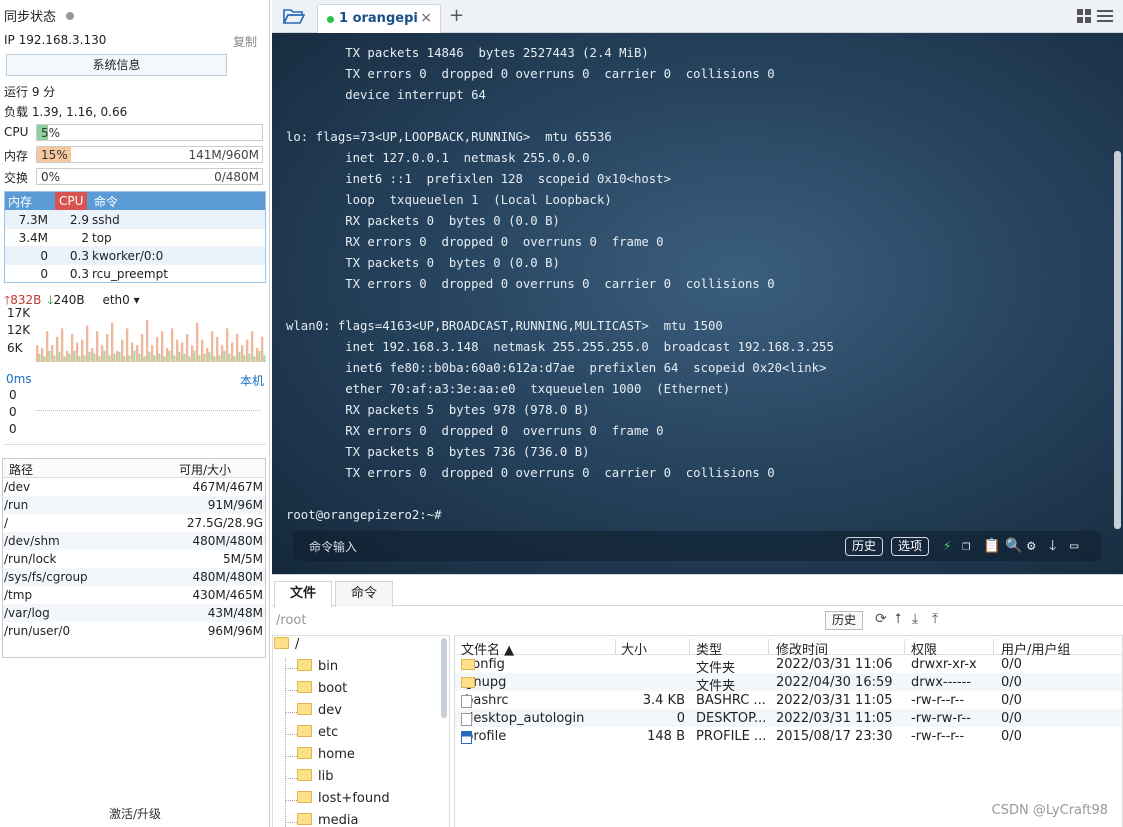 Image resolution: width=1123 pixels, height=827 pixels. What do you see at coordinates (135, 255) in the screenshot?
I see `process-row: 0 0.3 kworker/0:0` at bounding box center [135, 255].